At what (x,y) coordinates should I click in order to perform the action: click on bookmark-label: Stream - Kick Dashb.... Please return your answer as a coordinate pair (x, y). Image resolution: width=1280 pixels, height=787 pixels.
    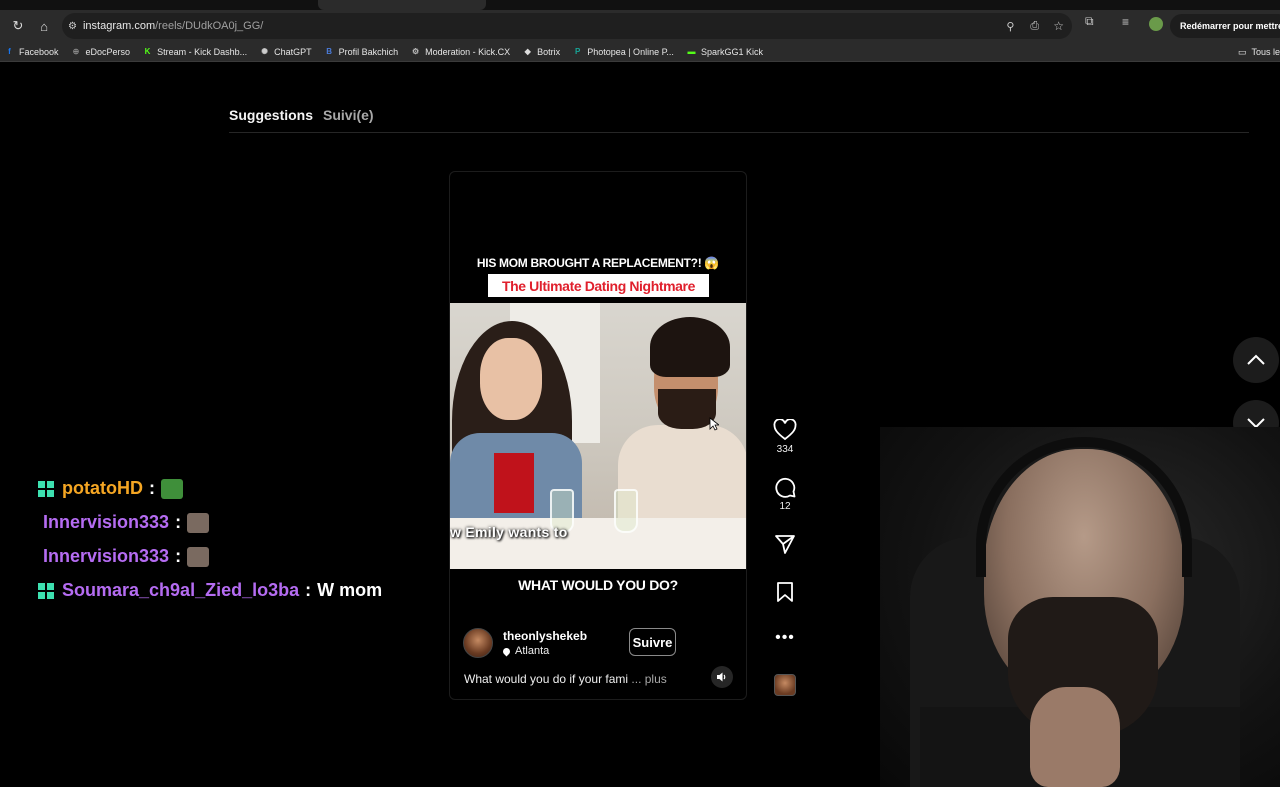
    Looking at the image, I should click on (202, 51).